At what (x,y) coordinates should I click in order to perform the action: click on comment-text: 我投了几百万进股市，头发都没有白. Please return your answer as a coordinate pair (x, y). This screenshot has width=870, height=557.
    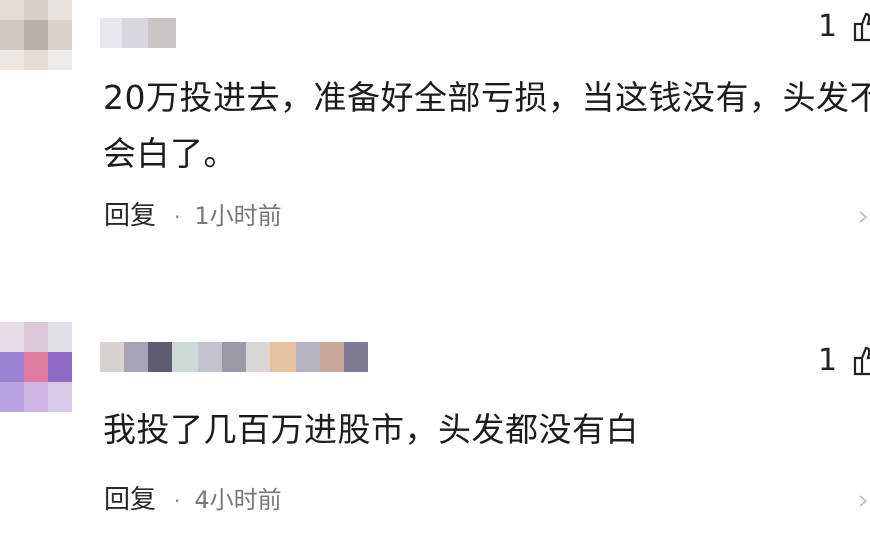
    Looking at the image, I should click on (371, 430).